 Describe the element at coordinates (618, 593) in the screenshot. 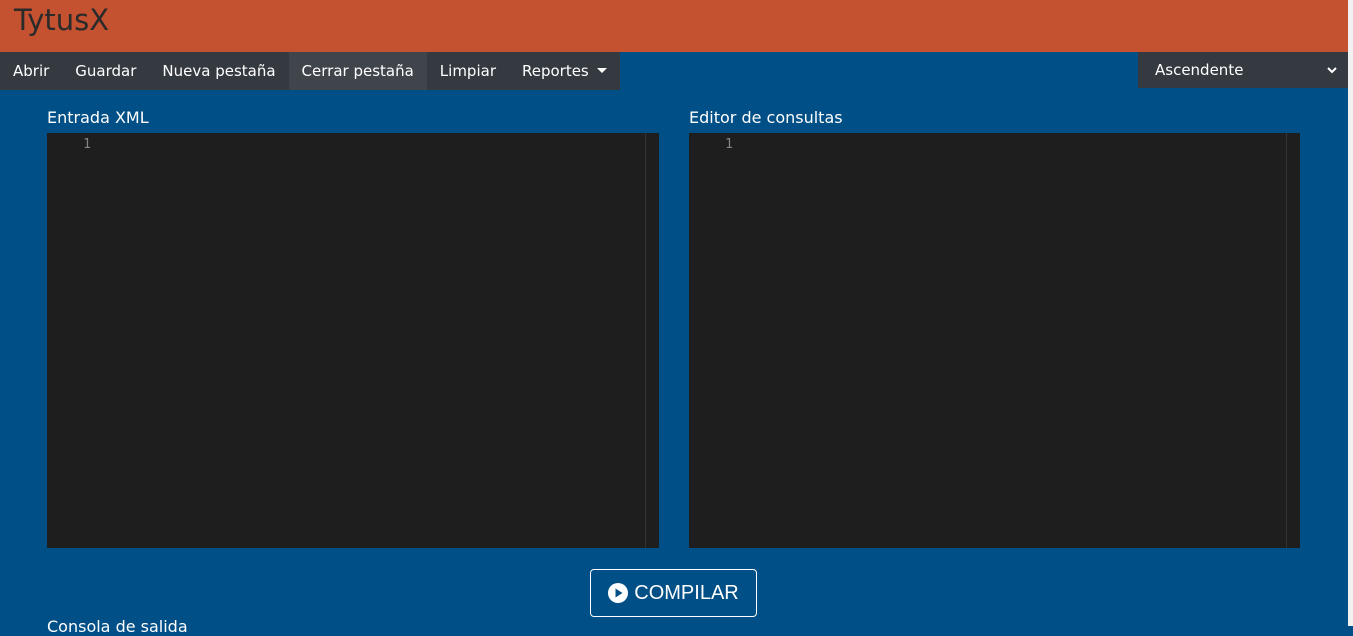

I see `play-circle-icon` at that location.